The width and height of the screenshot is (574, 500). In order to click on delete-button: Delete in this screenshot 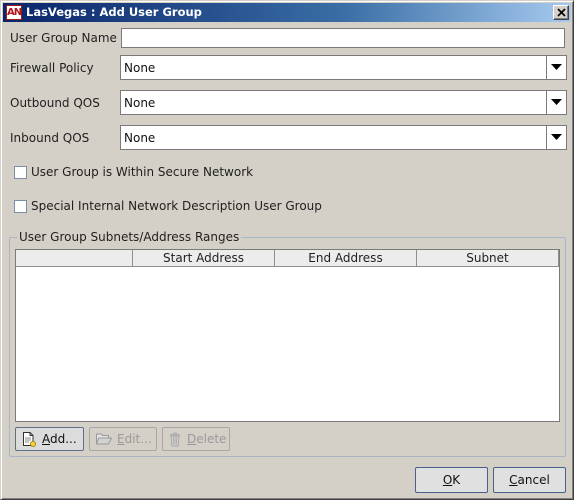, I will do `click(196, 439)`.